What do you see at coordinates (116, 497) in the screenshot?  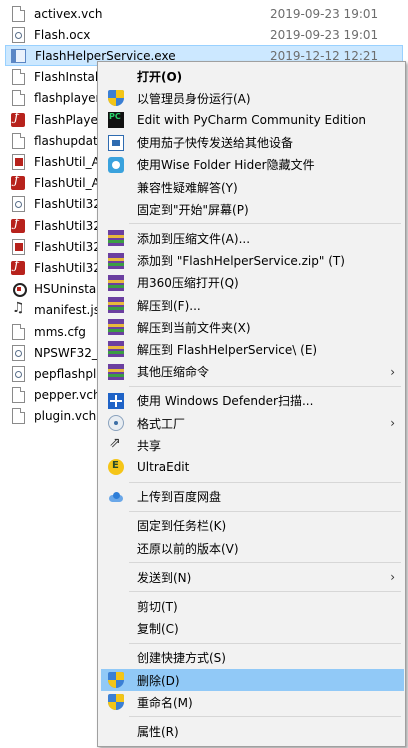 I see `baidu-netdisk-icon` at bounding box center [116, 497].